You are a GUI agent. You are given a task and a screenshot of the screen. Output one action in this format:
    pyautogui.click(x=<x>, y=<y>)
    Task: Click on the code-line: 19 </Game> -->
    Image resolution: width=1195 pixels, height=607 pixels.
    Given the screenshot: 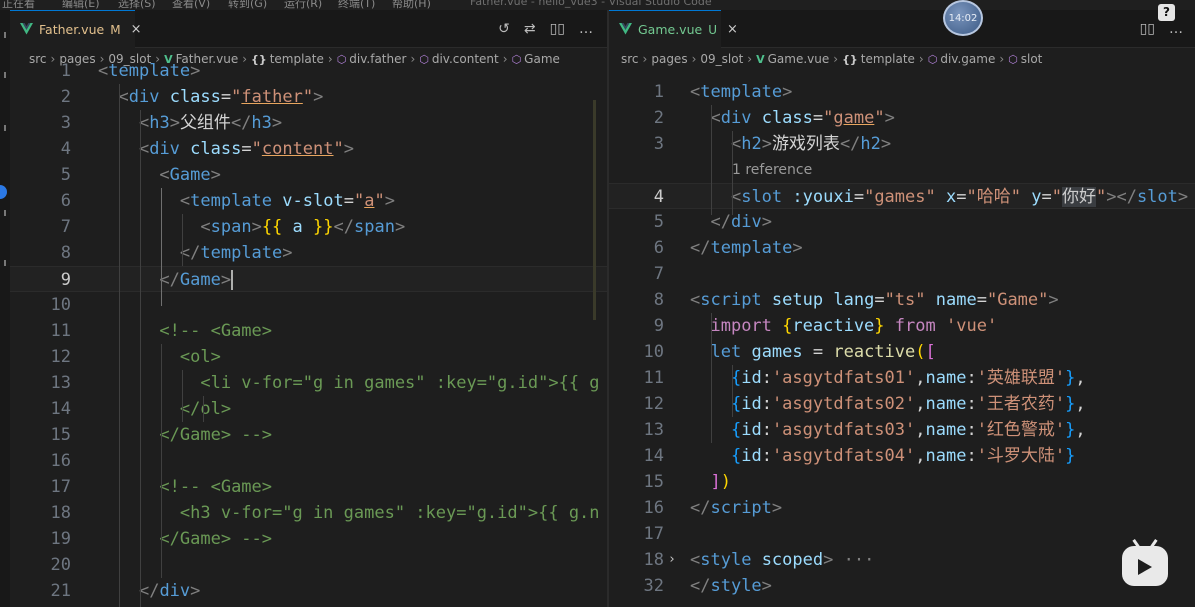 What is the action you would take?
    pyautogui.click(x=308, y=539)
    